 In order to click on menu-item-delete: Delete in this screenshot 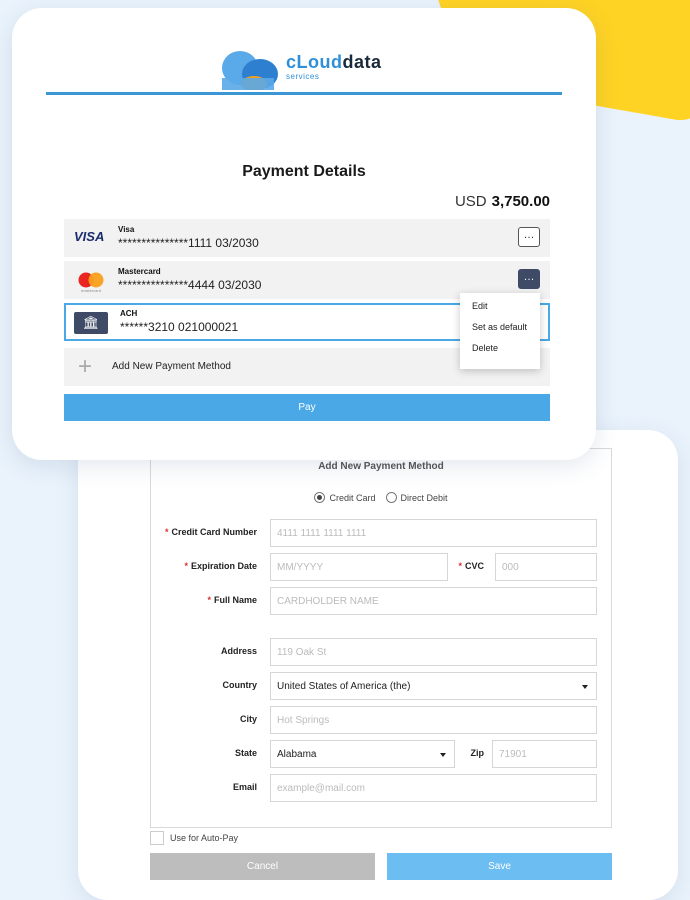, I will do `click(506, 353)`.